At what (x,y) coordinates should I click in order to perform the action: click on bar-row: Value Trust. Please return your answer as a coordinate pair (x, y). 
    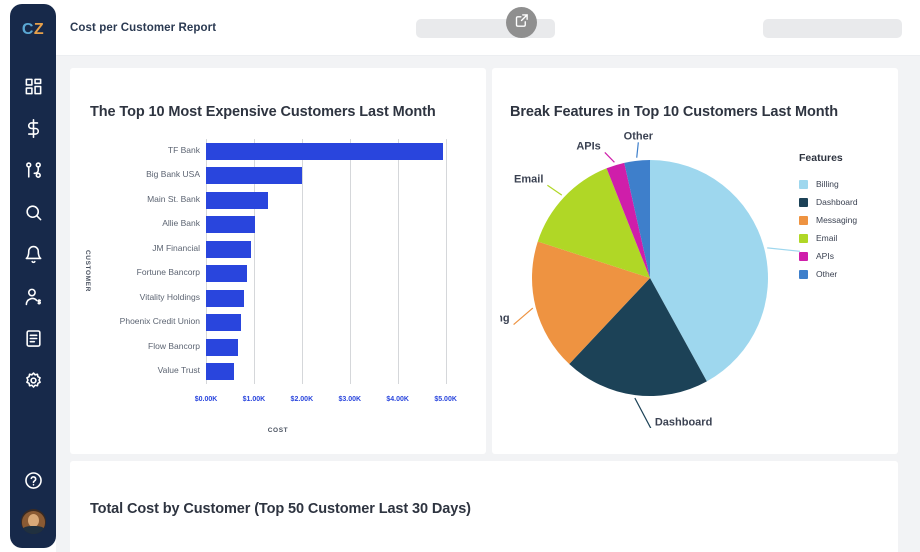
    Looking at the image, I should click on (196, 372).